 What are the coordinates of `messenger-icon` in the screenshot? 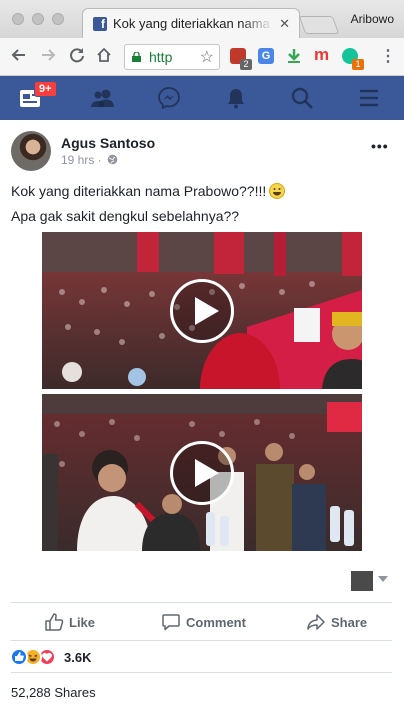 It's located at (169, 98).